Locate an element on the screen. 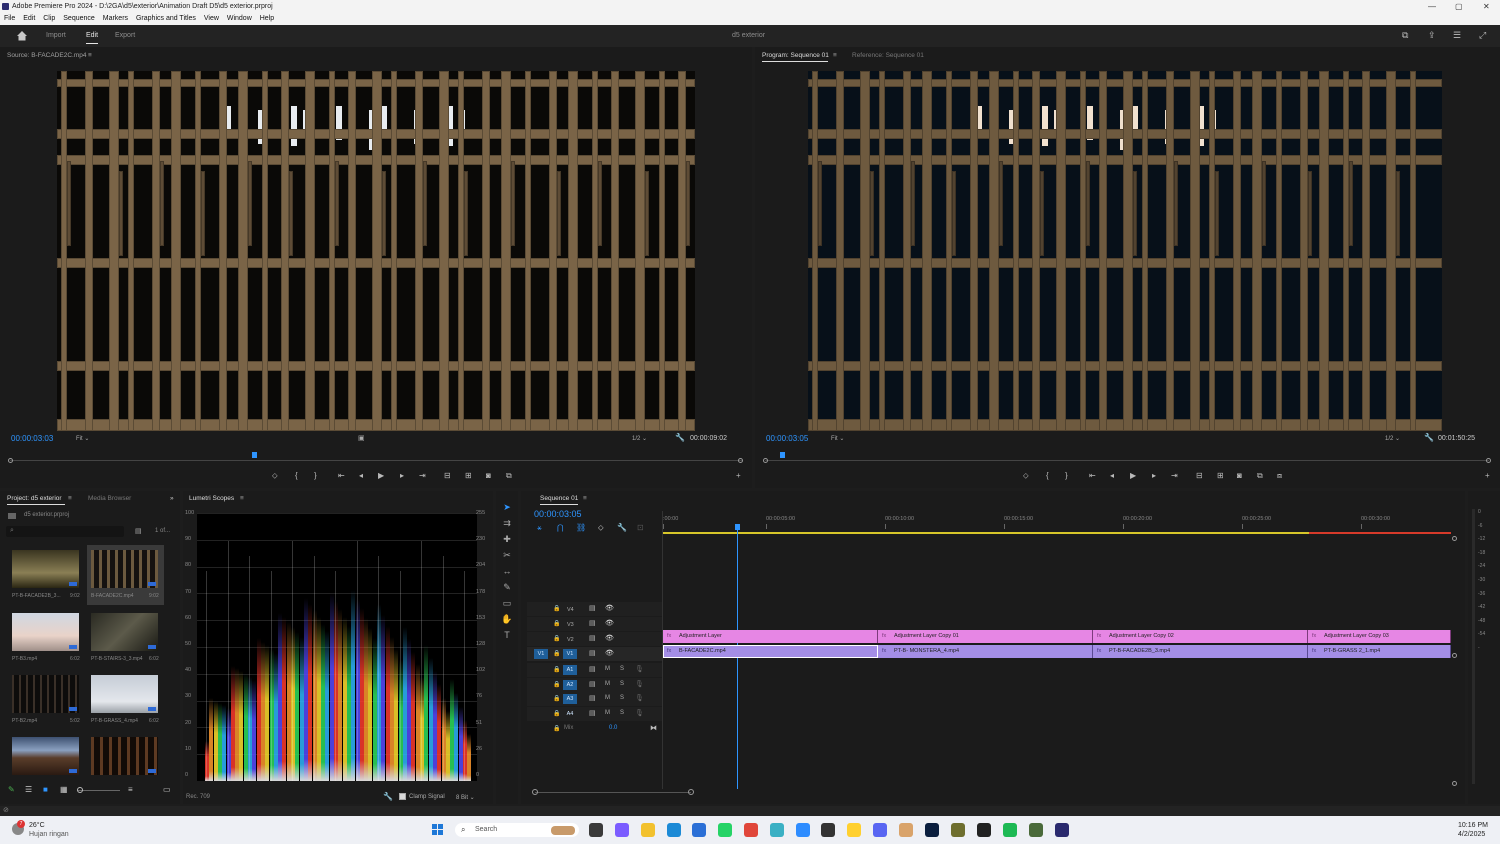 This screenshot has height=844, width=1500. step-back-icon: ◂ is located at coordinates (361, 475).